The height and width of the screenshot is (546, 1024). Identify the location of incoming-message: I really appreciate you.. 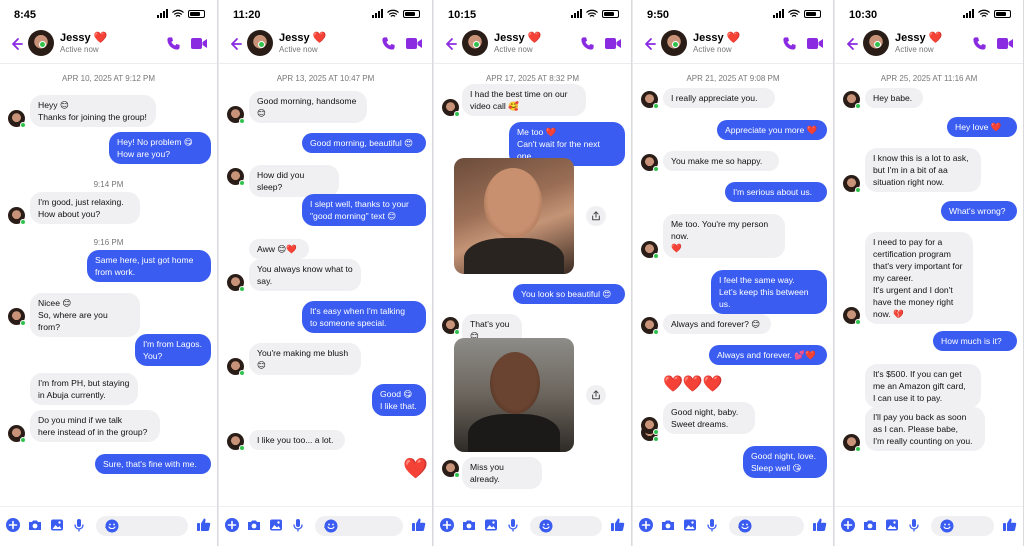
(719, 98).